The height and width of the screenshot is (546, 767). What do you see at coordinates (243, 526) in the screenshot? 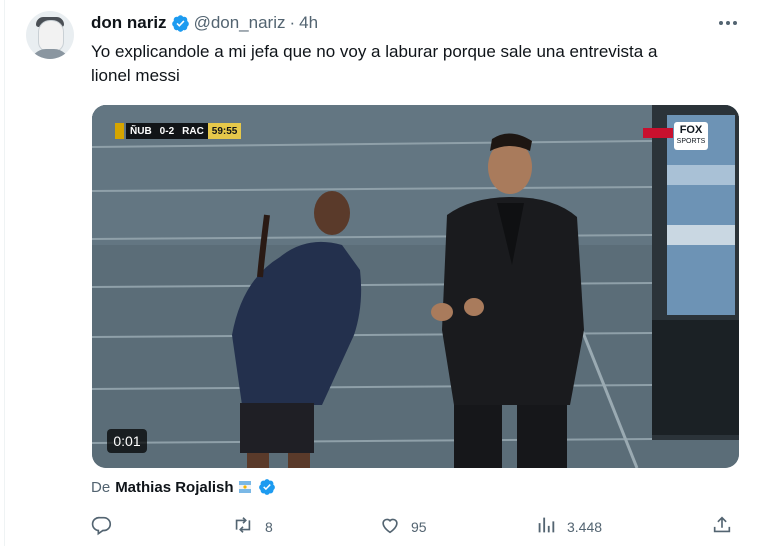
I see `retweet-icon` at bounding box center [243, 526].